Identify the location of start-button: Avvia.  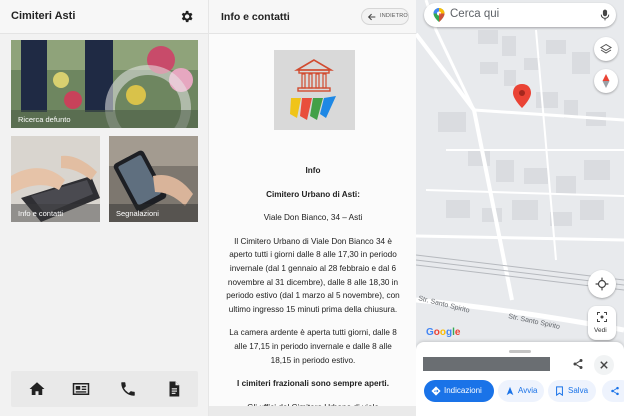
(521, 391).